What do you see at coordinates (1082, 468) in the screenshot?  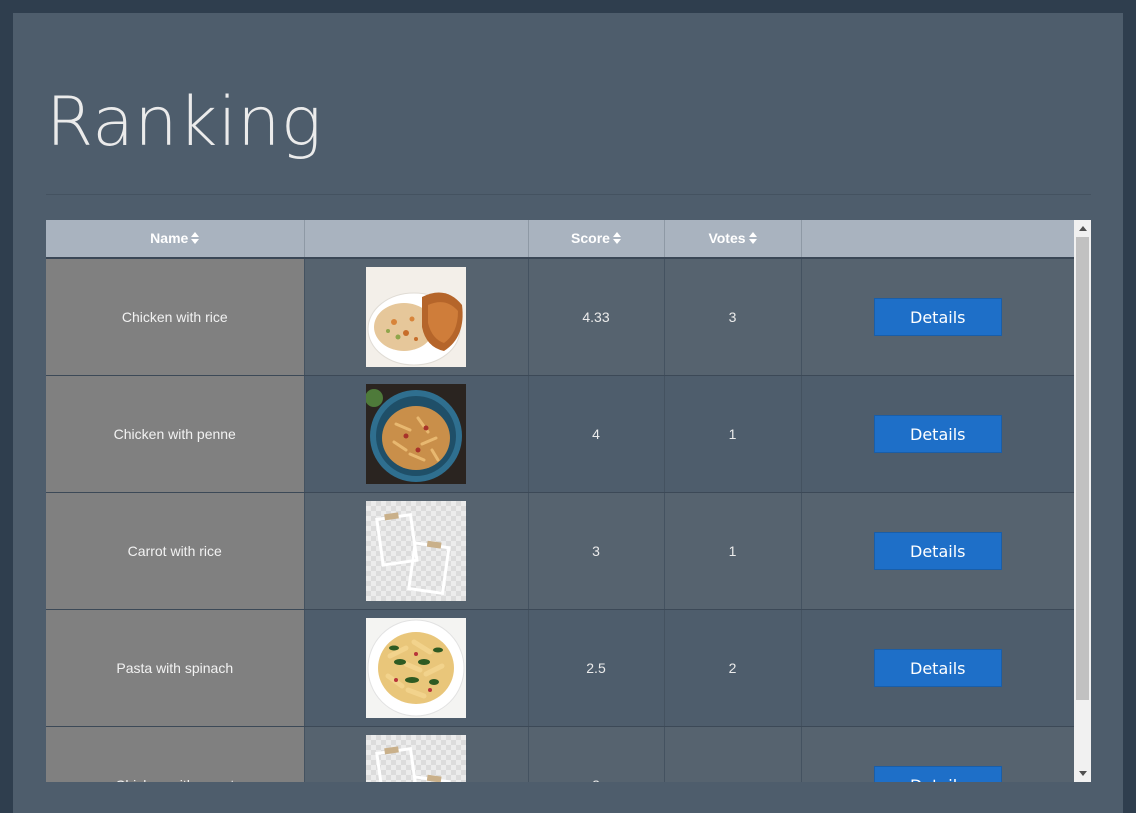 I see `scroll-thumb` at bounding box center [1082, 468].